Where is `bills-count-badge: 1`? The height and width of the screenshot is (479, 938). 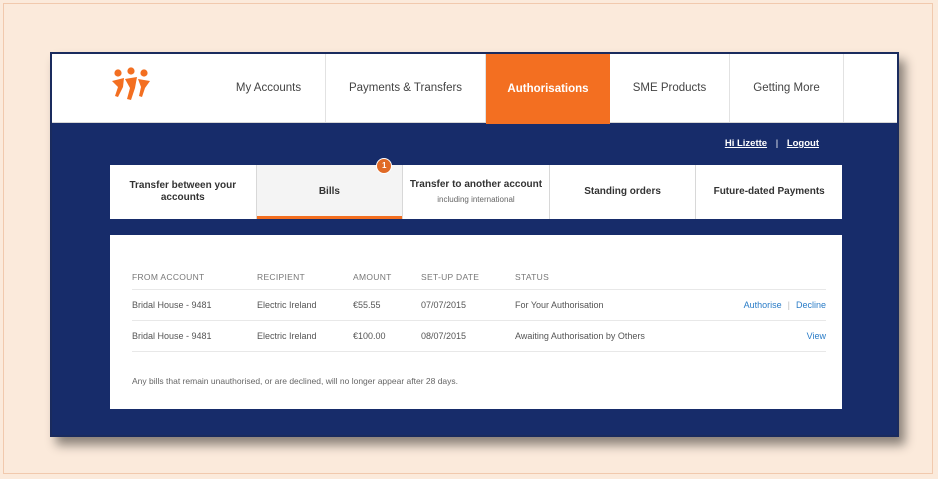
bills-count-badge: 1 is located at coordinates (384, 166).